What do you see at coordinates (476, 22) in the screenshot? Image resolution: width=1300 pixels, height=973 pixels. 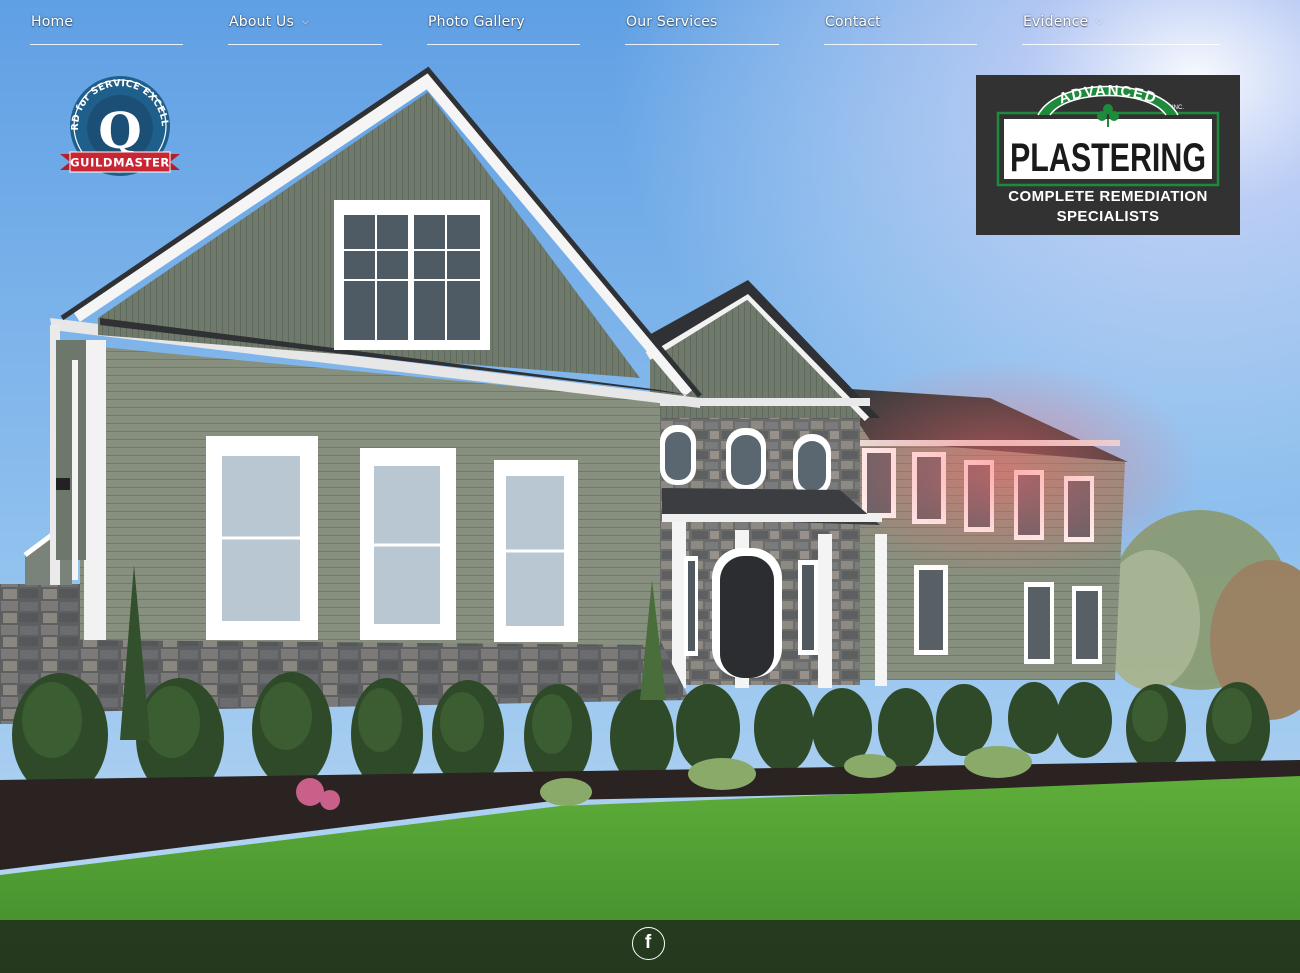 I see `nav-photo-gallery-label: Photo Gallery` at bounding box center [476, 22].